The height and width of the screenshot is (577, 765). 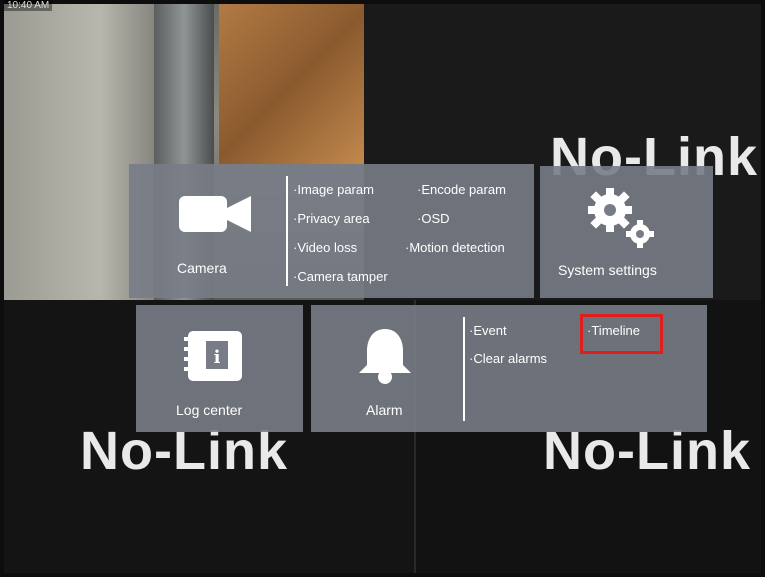 What do you see at coordinates (333, 189) in the screenshot?
I see `menu-item-image-param: ·Image param` at bounding box center [333, 189].